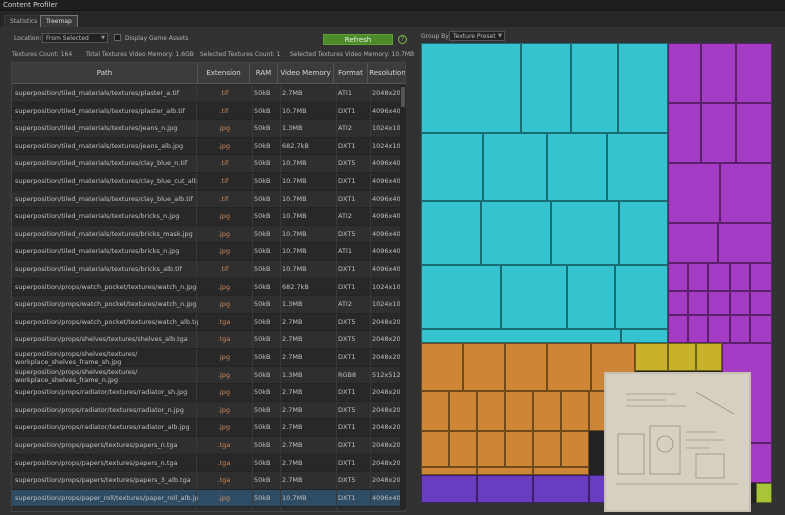 This screenshot has width=785, height=515. I want to click on column-ram: RAM, so click(264, 73).